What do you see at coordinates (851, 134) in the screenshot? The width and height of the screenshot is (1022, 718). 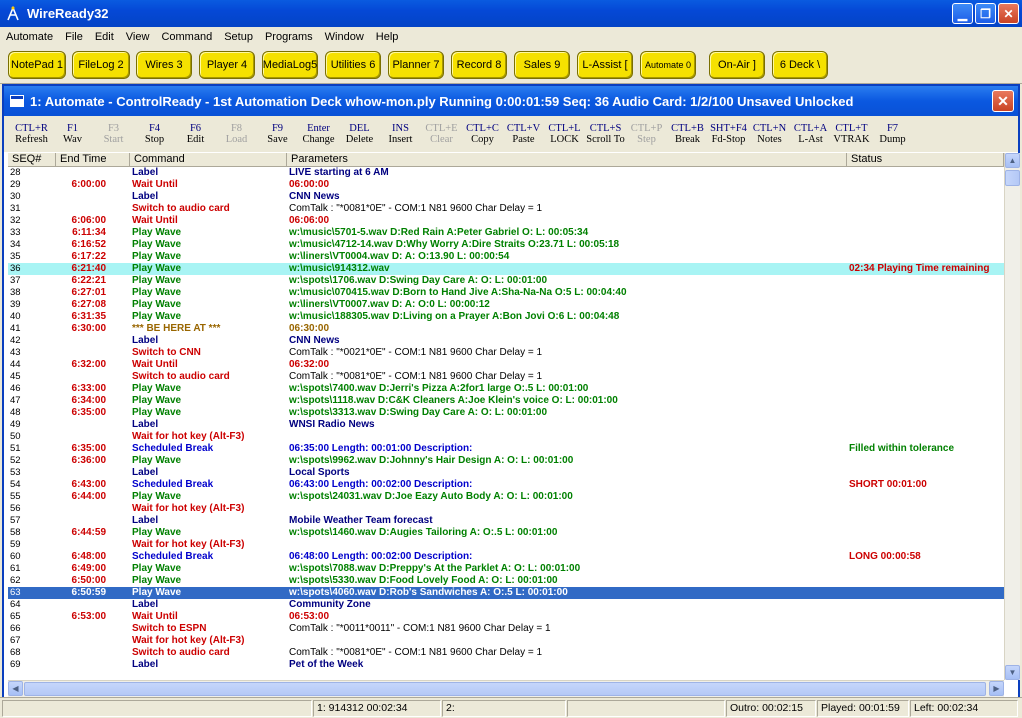 I see `toolbar-button-vtrak: CTL+T VTRAK` at bounding box center [851, 134].